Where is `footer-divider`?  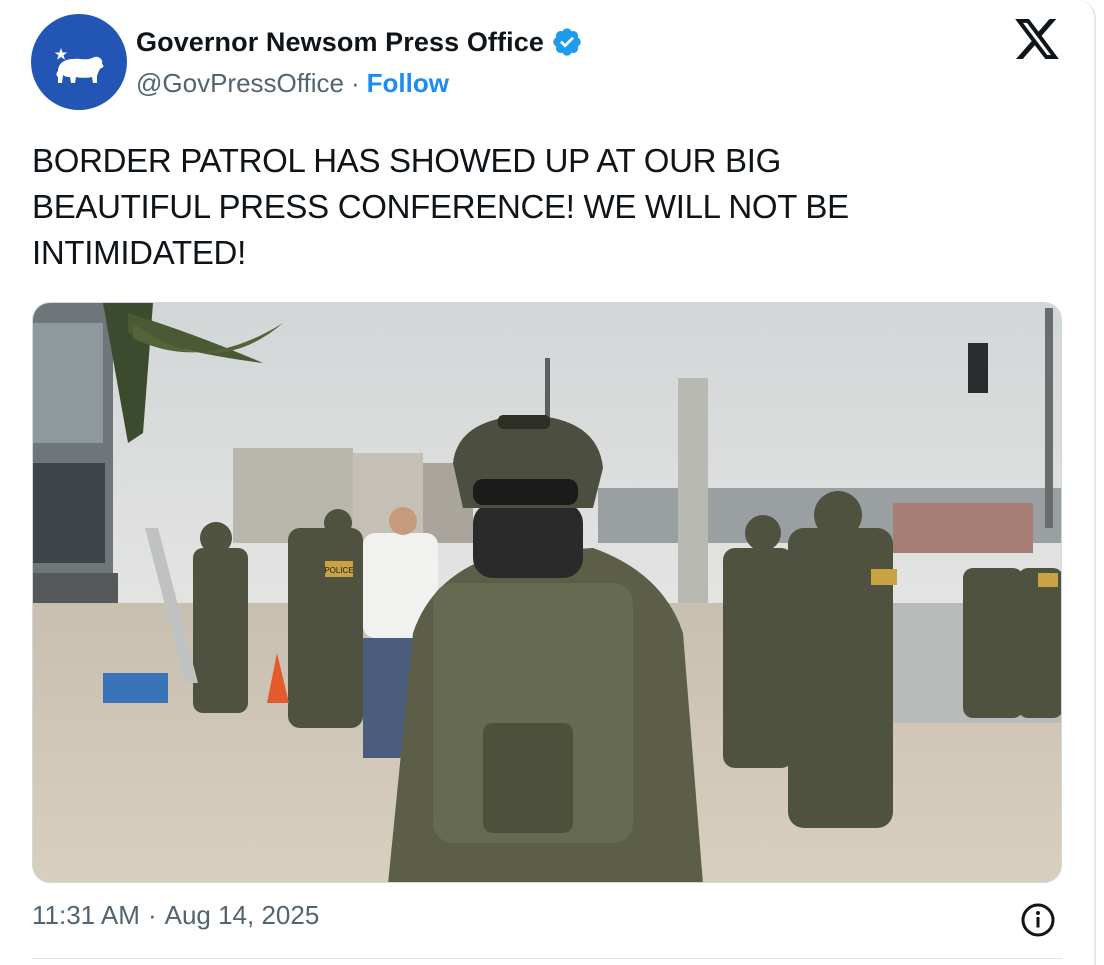 footer-divider is located at coordinates (547, 958).